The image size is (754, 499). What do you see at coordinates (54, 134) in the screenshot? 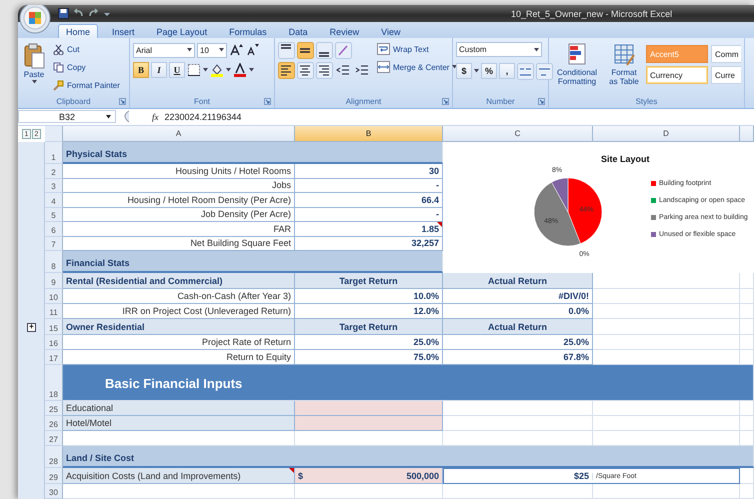
I see `select-all-button` at bounding box center [54, 134].